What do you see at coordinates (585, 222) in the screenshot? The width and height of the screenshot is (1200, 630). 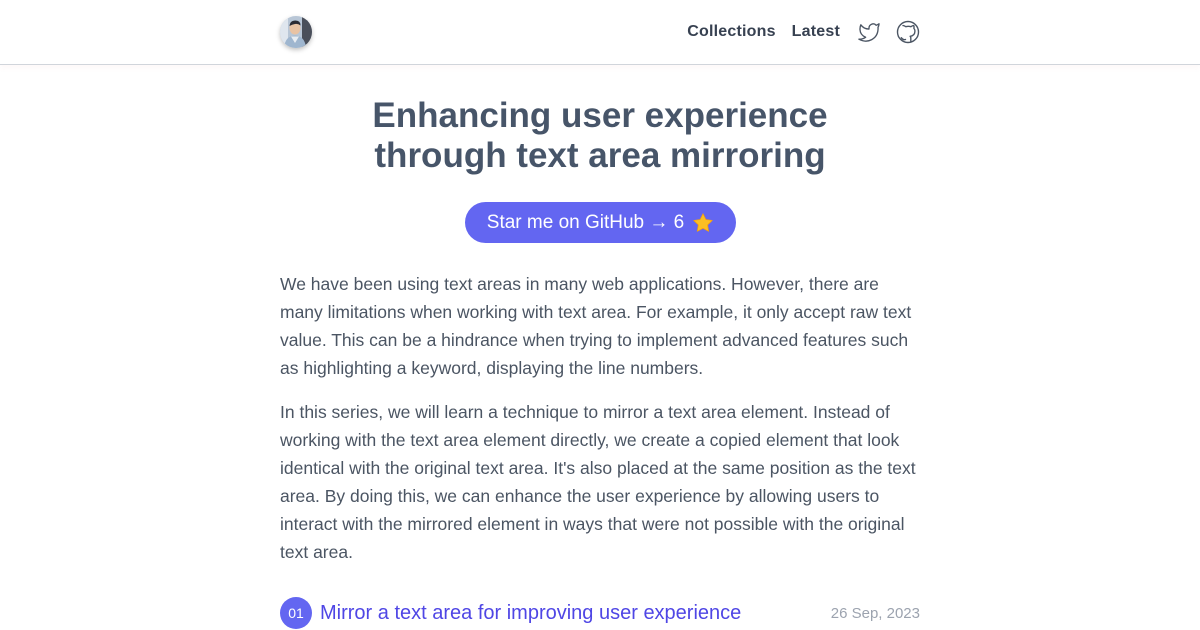 I see `star-button-label: Star me on GitHub → 6` at bounding box center [585, 222].